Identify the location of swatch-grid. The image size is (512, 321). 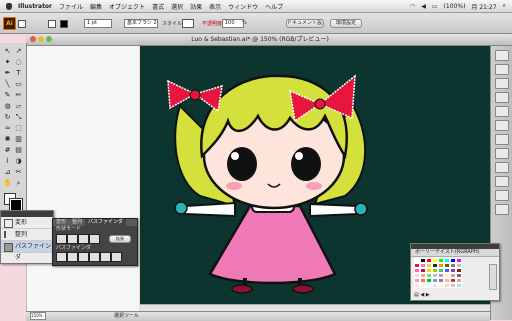
(439, 275).